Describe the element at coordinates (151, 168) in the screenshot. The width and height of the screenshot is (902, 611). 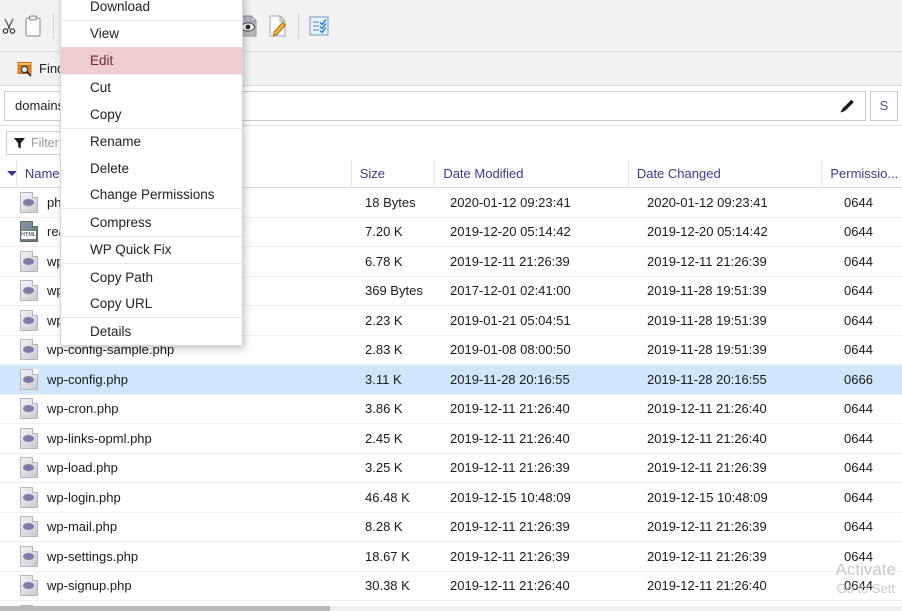
I see `menu-item-delete: Delete` at that location.